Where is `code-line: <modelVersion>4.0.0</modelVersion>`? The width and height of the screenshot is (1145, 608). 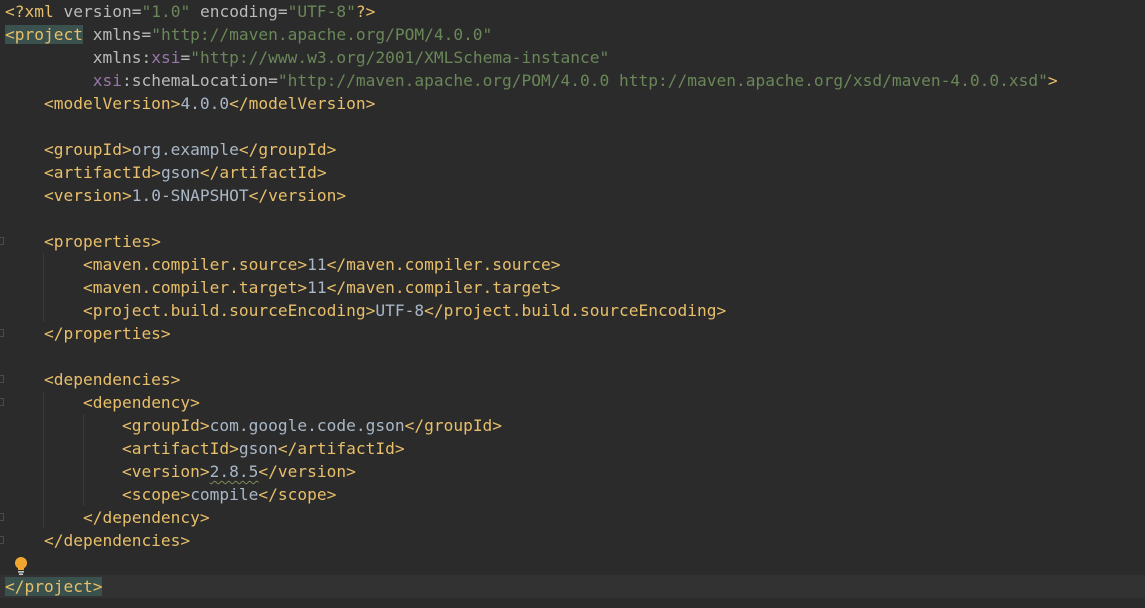
code-line: <modelVersion>4.0.0</modelVersion> is located at coordinates (572, 103).